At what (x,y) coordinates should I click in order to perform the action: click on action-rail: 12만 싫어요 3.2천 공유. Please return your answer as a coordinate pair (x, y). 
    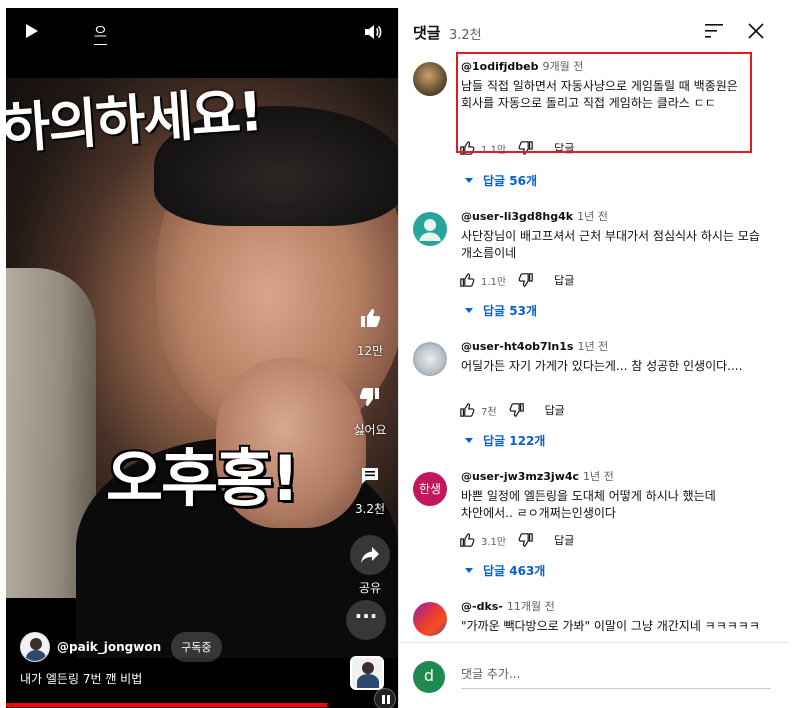
    Looking at the image, I should click on (370, 456).